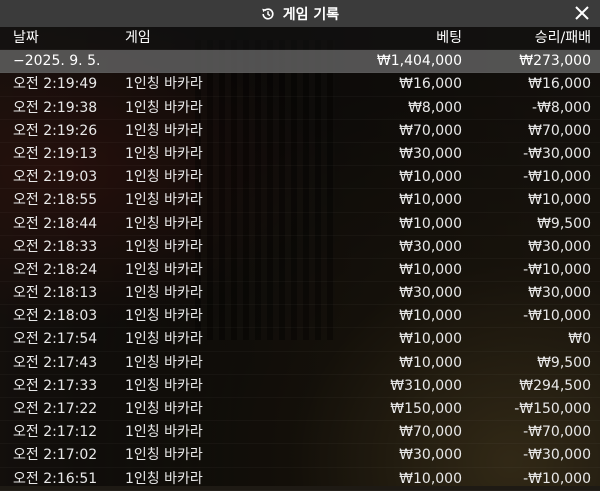 The width and height of the screenshot is (600, 491). Describe the element at coordinates (55, 362) in the screenshot. I see `row-time: 오전 2:17:43` at that location.